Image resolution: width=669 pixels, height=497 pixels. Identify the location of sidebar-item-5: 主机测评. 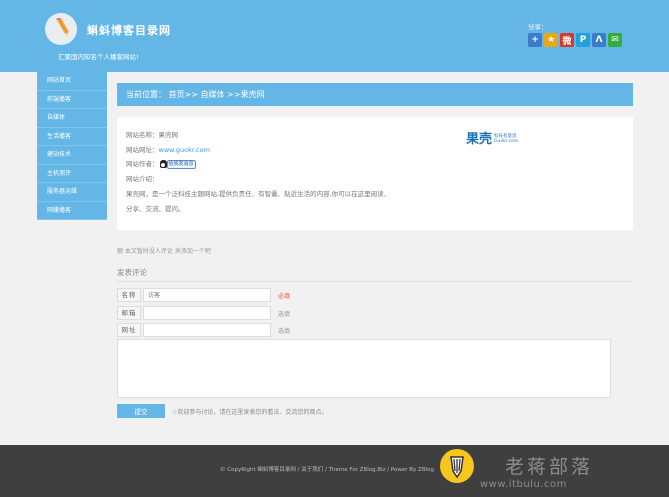
(72, 173).